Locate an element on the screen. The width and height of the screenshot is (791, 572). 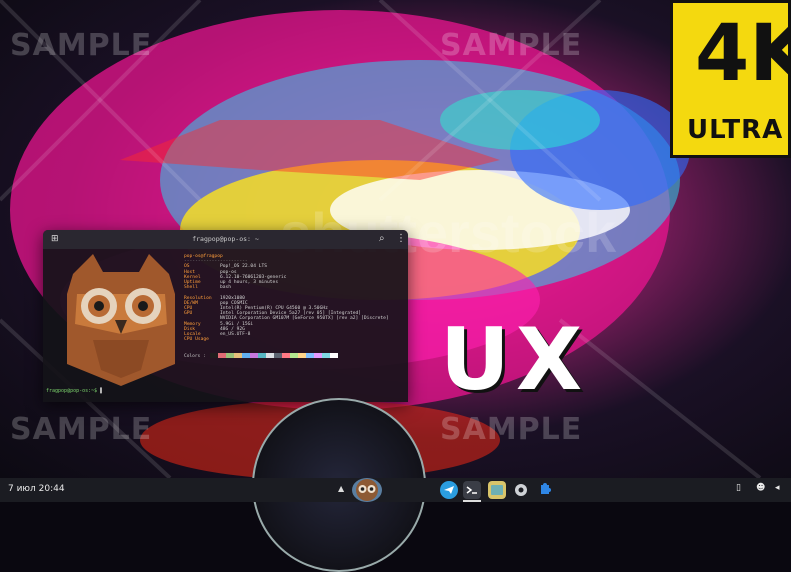
cursor-icon: ▌ is located at coordinates (100, 391).